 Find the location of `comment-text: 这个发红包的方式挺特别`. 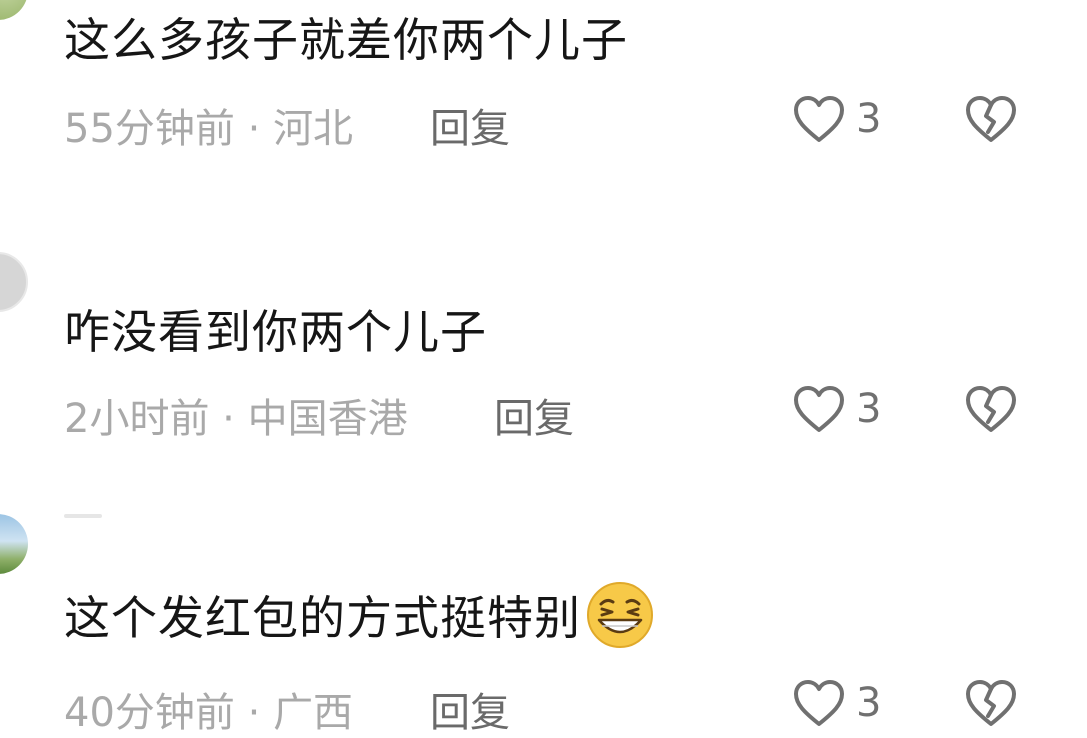

comment-text: 这个发红包的方式挺特别 is located at coordinates (359, 615).